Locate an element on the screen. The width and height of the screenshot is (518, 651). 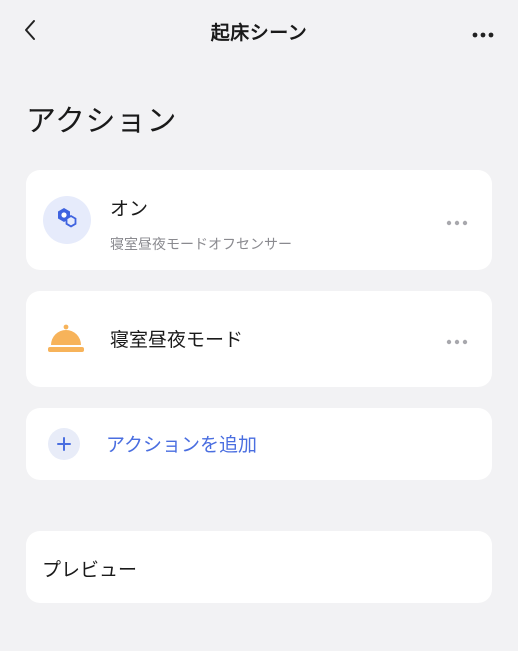
add-action-label: アクションを追加 is located at coordinates (182, 445).